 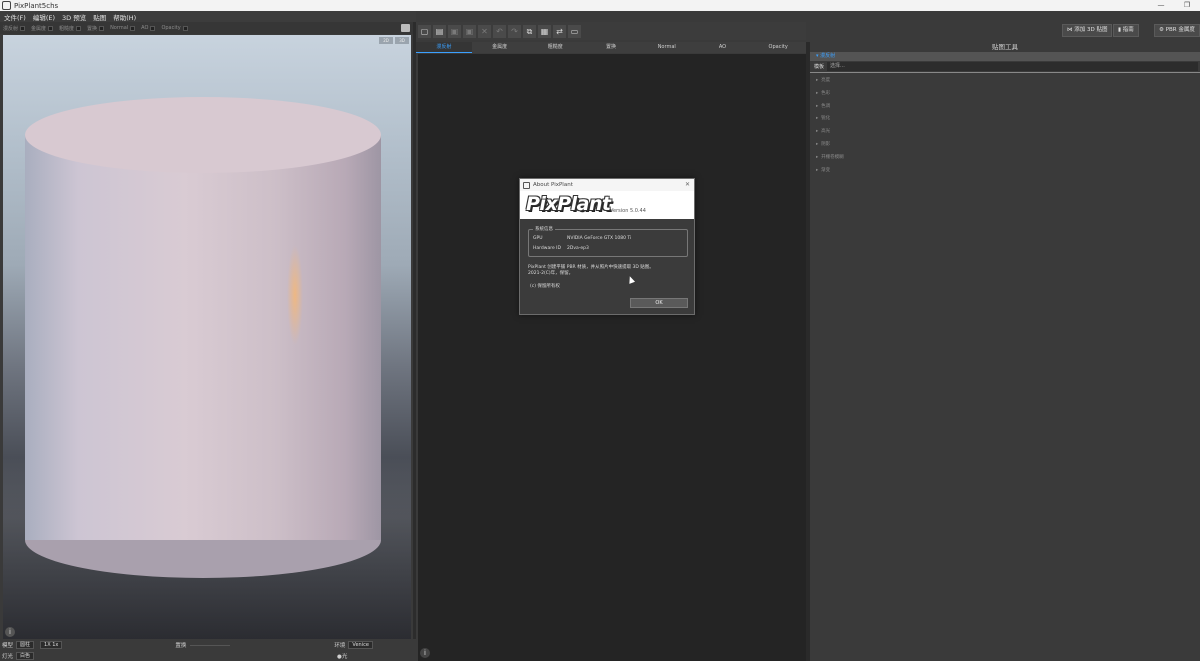 I want to click on group-item: ▸ 色调, so click(x=1005, y=107).